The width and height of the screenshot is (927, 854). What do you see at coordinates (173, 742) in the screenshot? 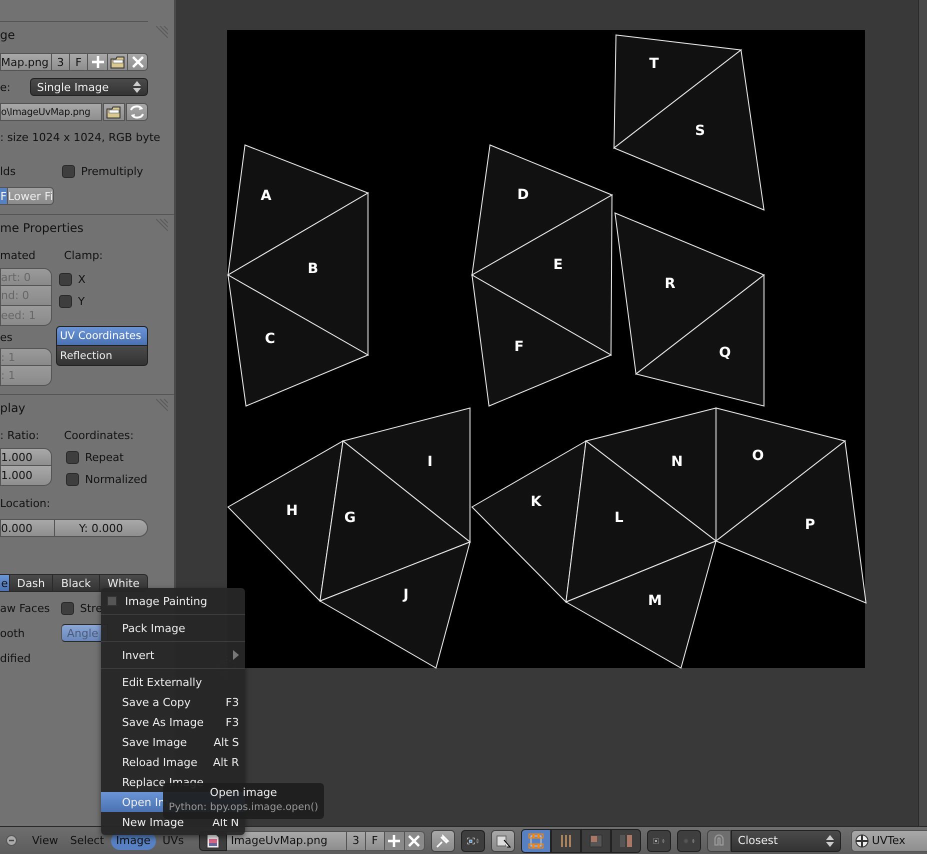
I see `menu-item: Save Image Alt S` at bounding box center [173, 742].